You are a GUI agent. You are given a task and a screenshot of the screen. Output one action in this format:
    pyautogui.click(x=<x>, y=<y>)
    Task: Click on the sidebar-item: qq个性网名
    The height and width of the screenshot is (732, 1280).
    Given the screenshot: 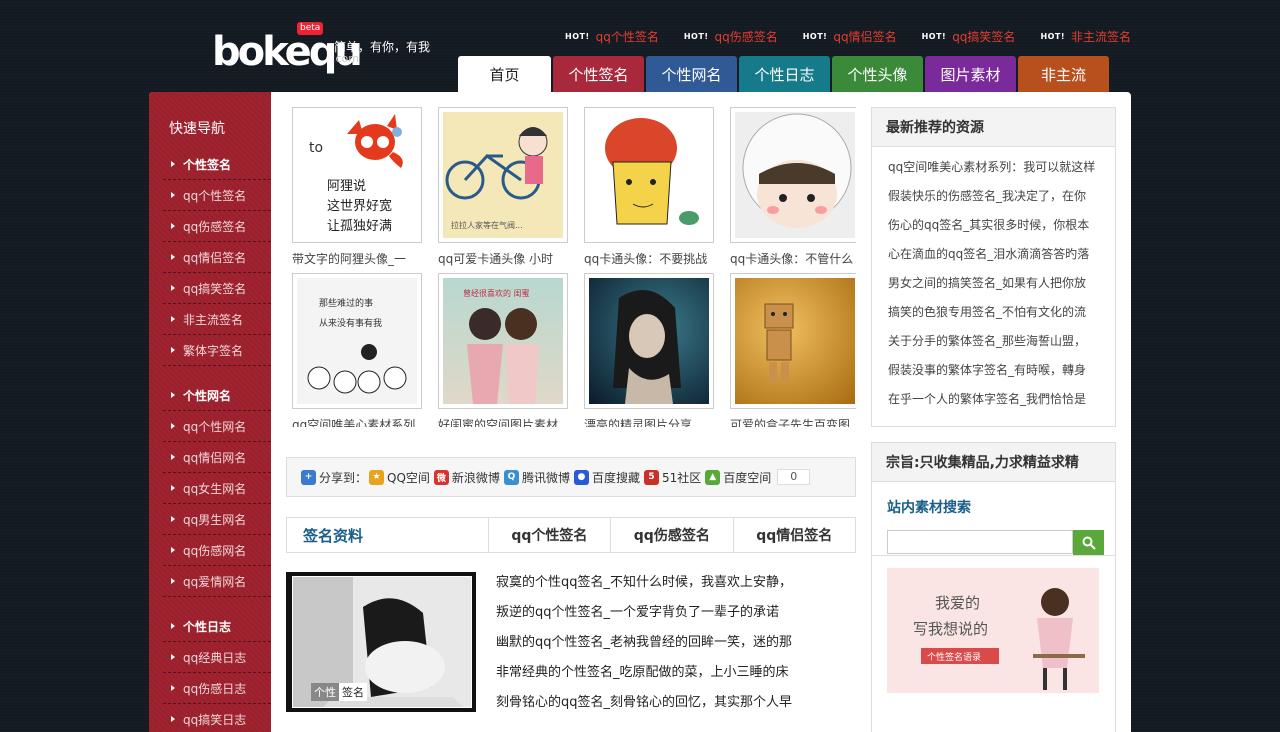 What is the action you would take?
    pyautogui.click(x=217, y=426)
    